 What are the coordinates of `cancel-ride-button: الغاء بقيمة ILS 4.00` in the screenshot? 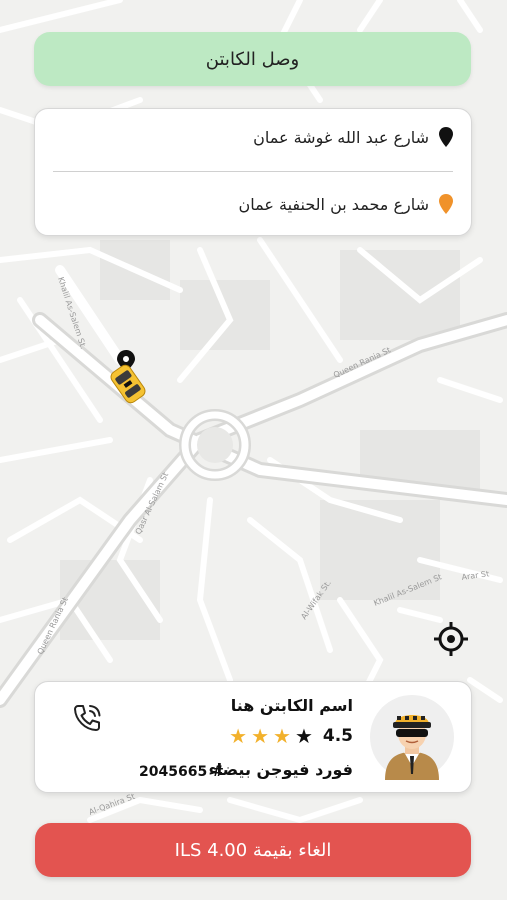 It's located at (253, 850).